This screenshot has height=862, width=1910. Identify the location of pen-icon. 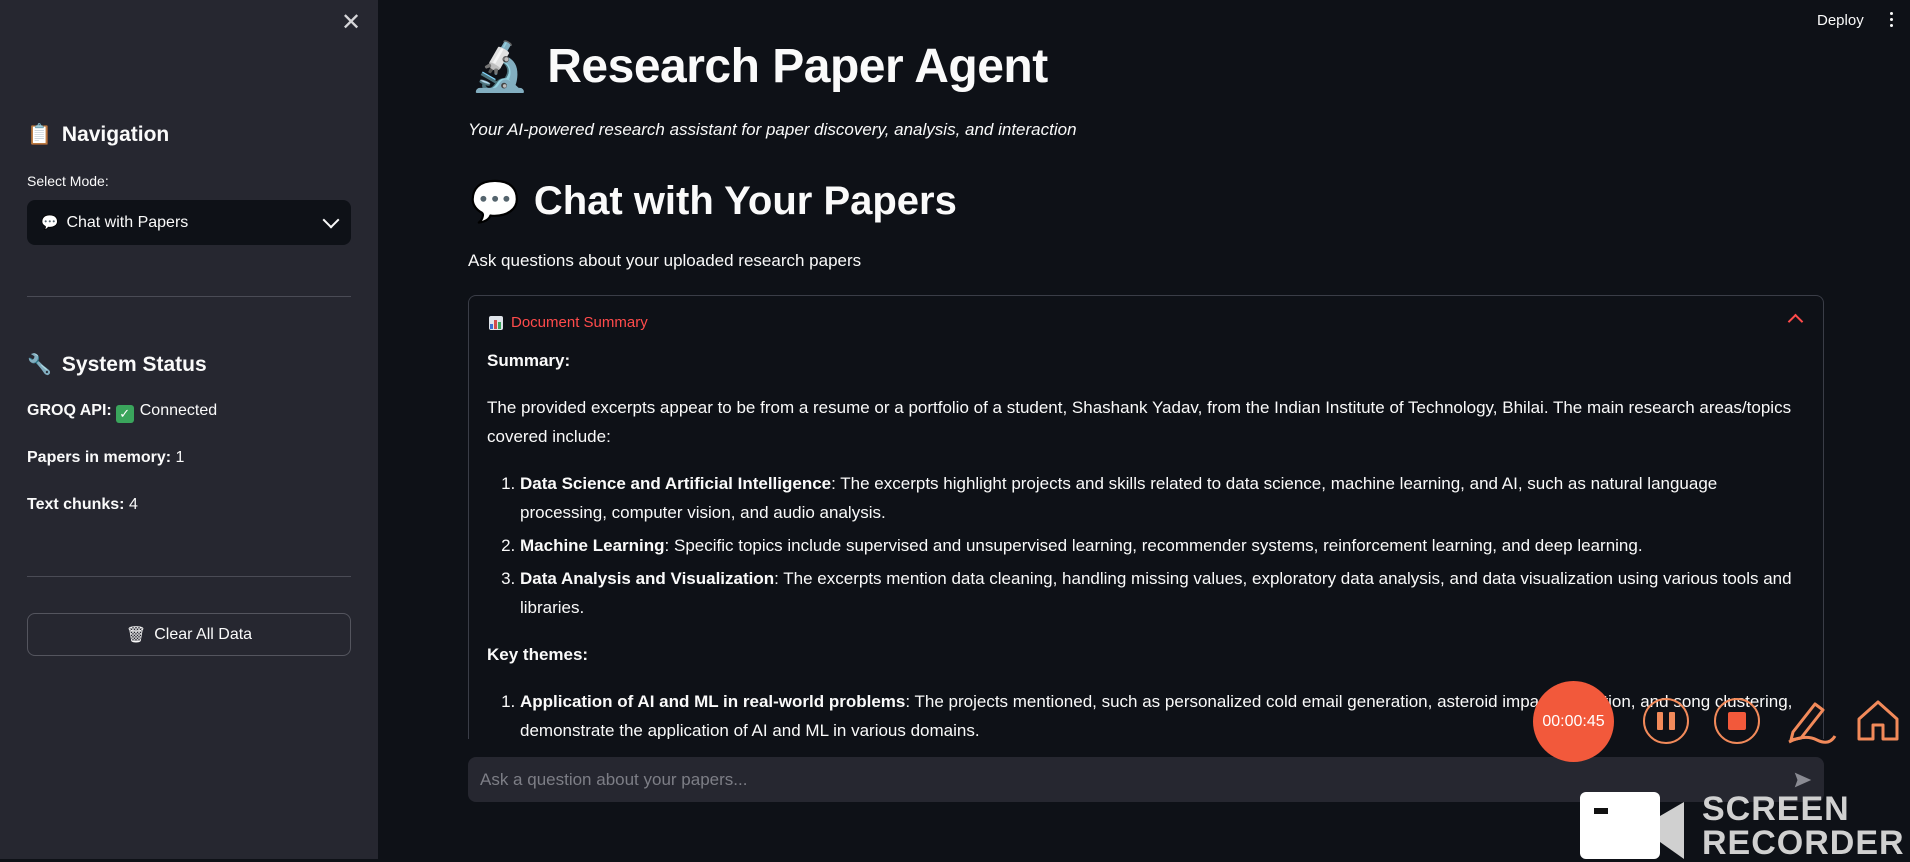
(1811, 720).